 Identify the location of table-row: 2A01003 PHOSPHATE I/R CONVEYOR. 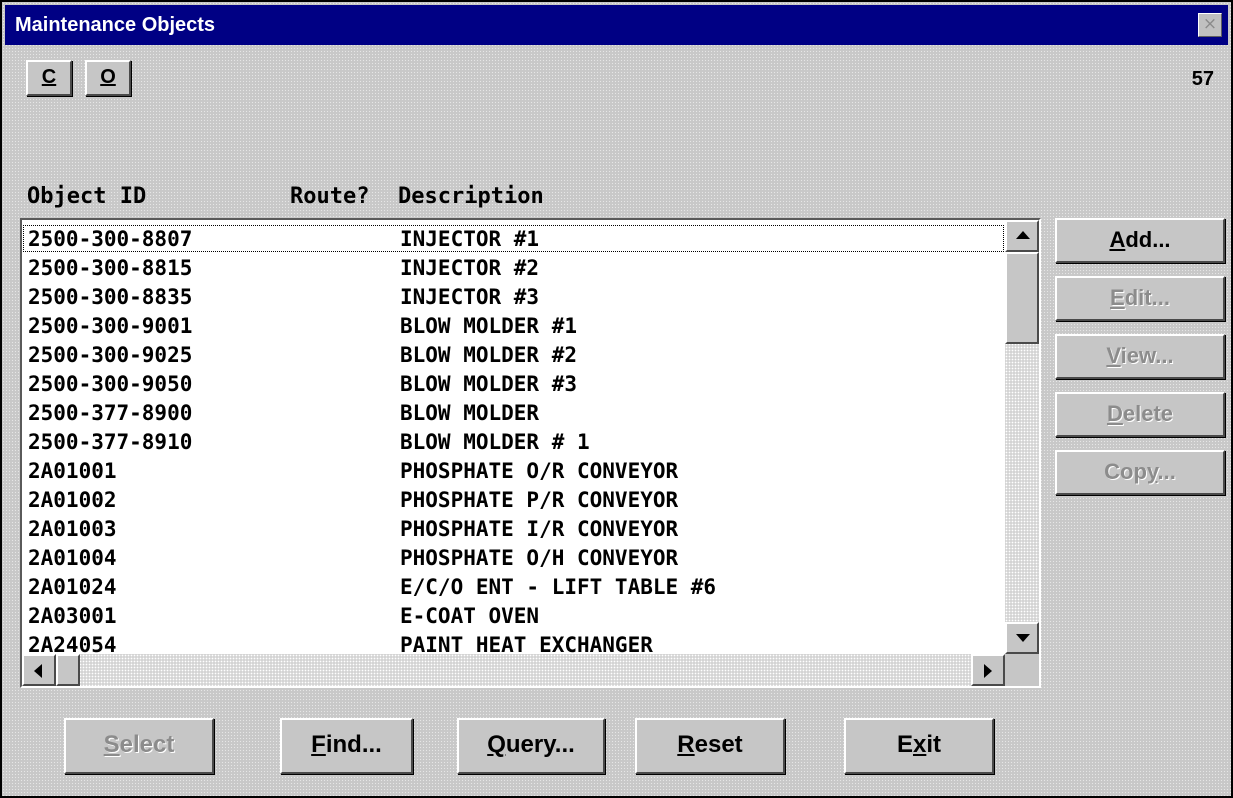
(513, 528).